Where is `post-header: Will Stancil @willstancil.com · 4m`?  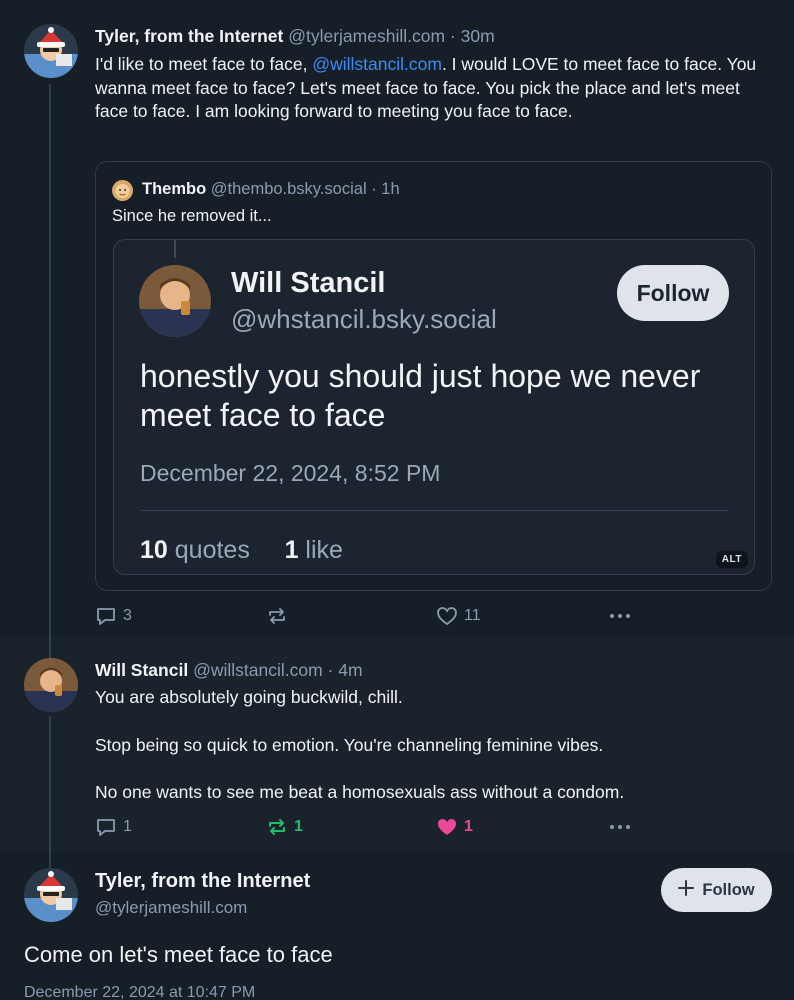
post-header: Will Stancil @willstancil.com · 4m is located at coordinates (229, 670).